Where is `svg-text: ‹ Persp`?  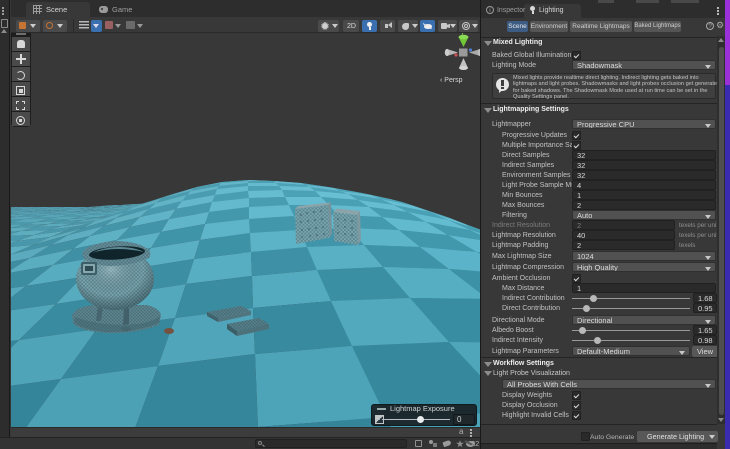
svg-text: ‹ Persp is located at coordinates (451, 80).